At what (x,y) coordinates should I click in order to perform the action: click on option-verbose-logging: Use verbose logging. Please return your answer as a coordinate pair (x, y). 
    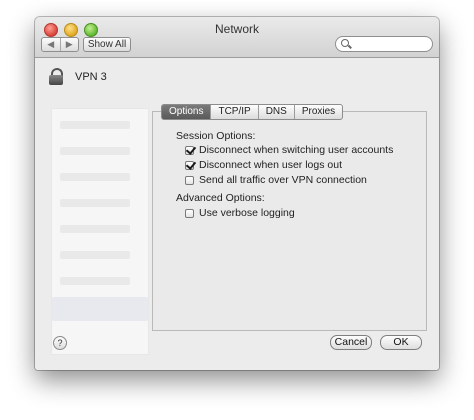
    Looking at the image, I should click on (240, 213).